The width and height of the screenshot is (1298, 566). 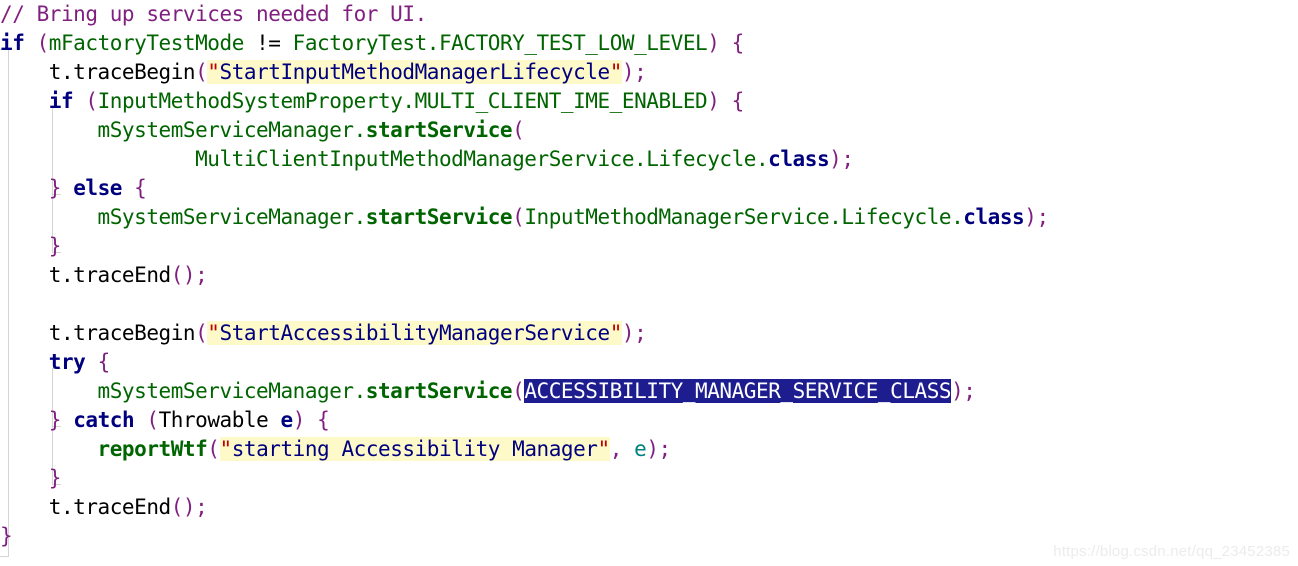 What do you see at coordinates (744, 217) in the screenshot?
I see `code-token: InputMethodManagerService.Lifecycle.` at bounding box center [744, 217].